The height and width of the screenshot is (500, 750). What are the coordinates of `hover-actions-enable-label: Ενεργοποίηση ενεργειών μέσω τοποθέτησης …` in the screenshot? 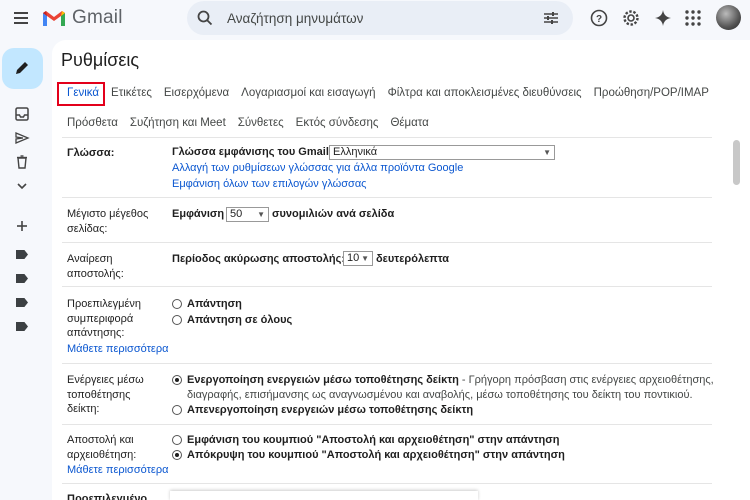 It's located at (323, 380).